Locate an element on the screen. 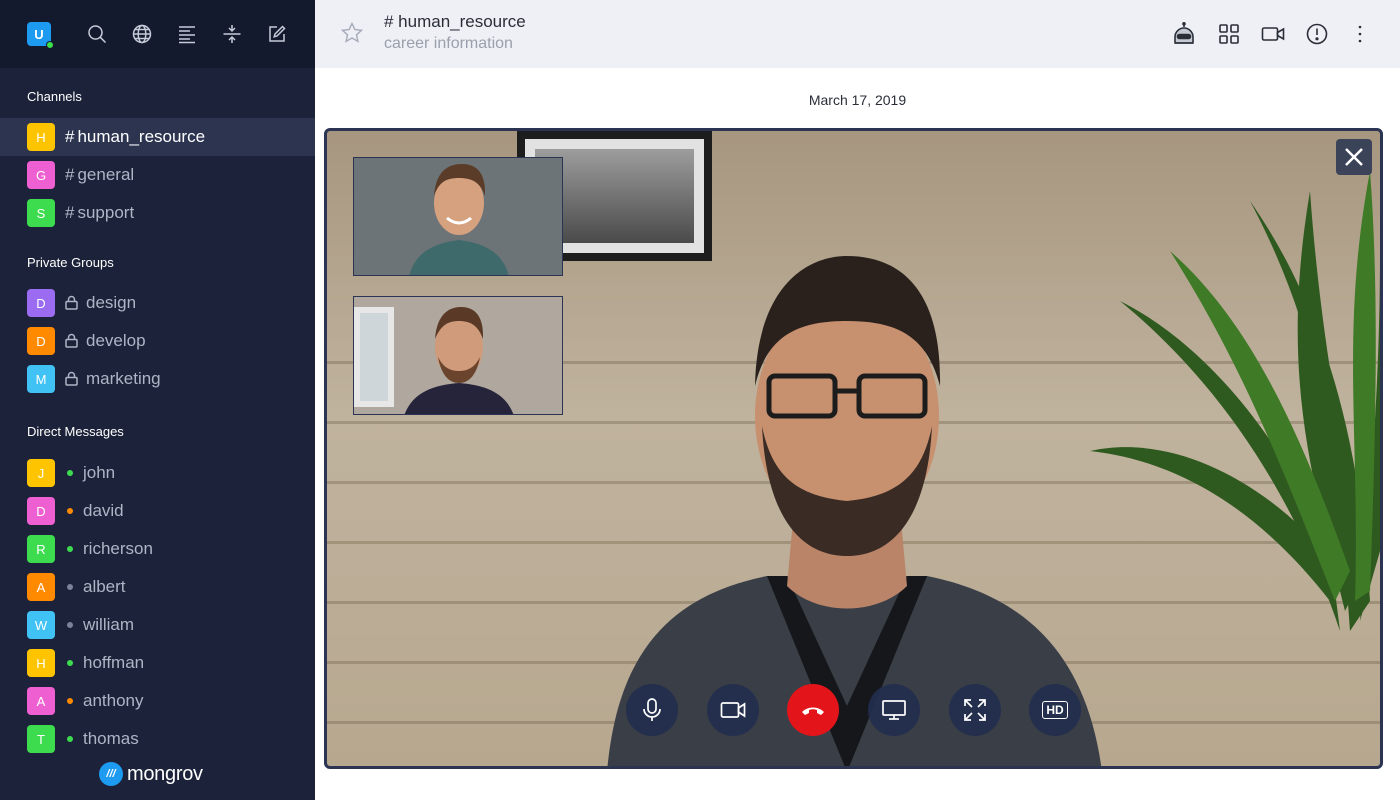 Image resolution: width=1400 pixels, height=800 pixels. grid-icon is located at coordinates (1229, 34).